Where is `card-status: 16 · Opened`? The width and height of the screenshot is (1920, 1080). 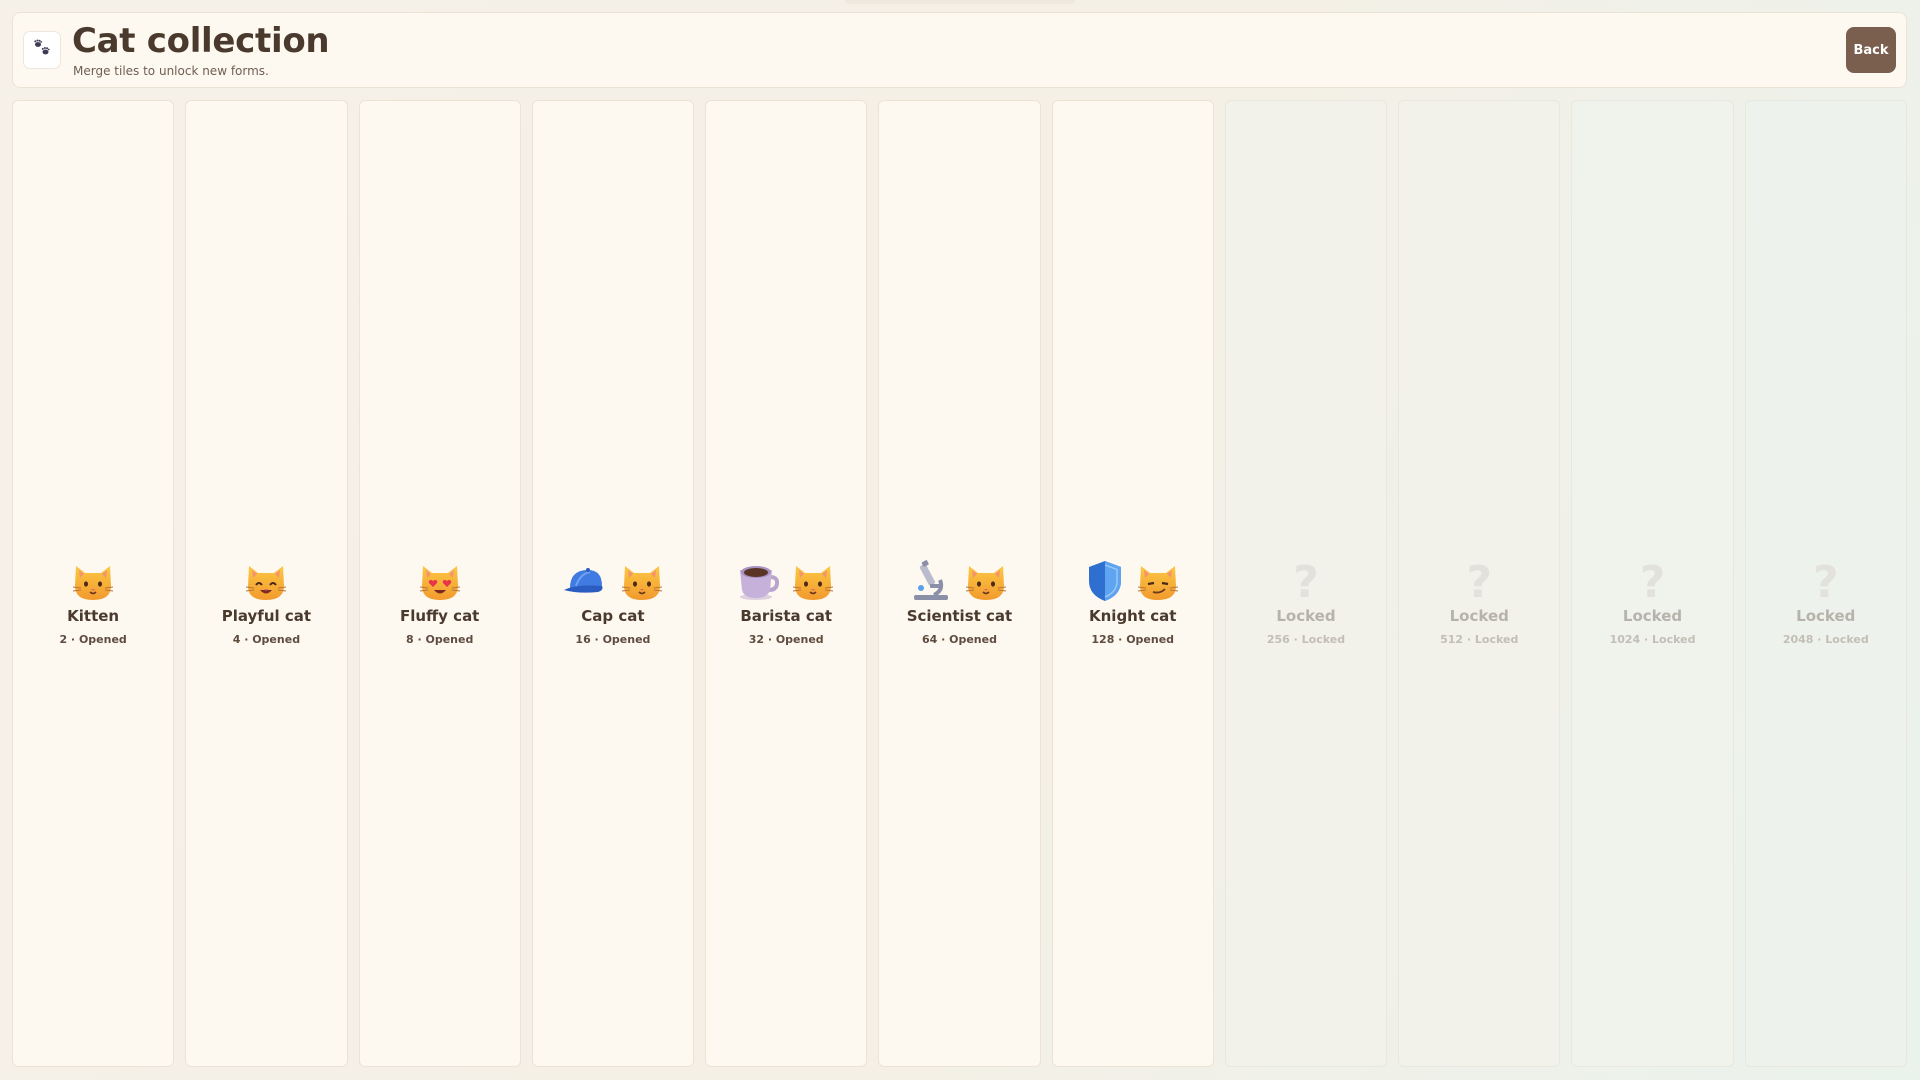 card-status: 16 · Opened is located at coordinates (613, 639).